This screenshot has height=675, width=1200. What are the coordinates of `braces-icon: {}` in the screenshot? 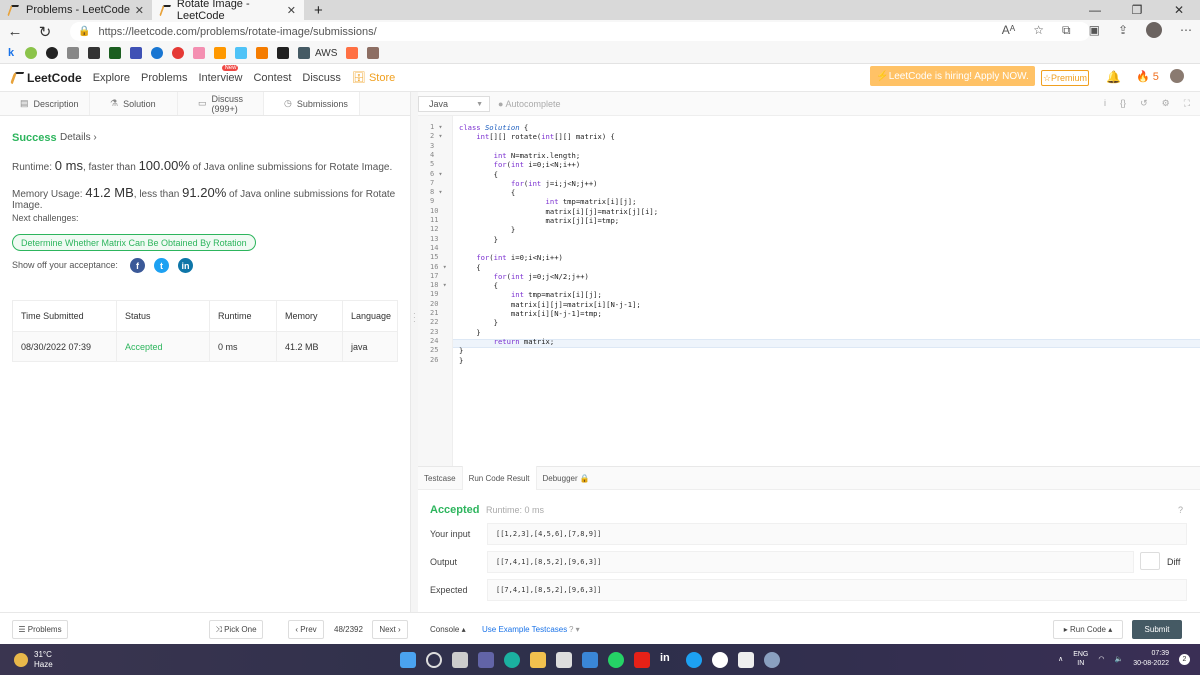 It's located at (1123, 103).